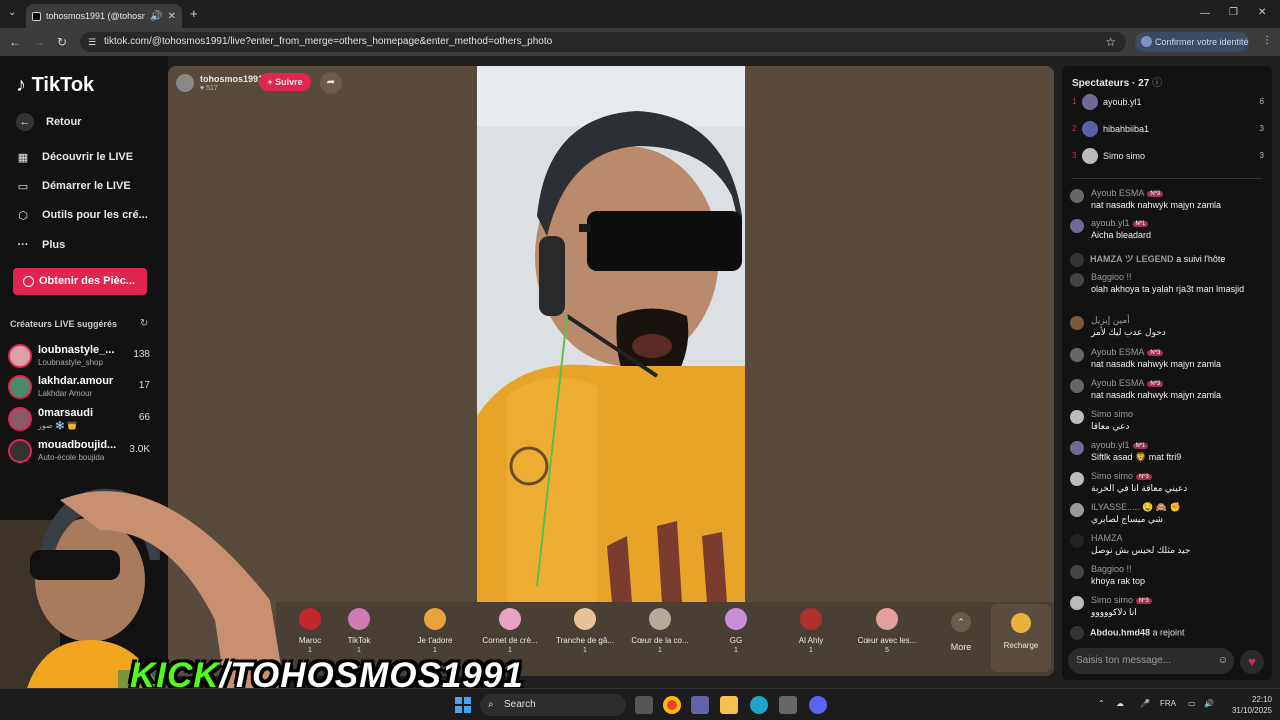 The image size is (1280, 720). What do you see at coordinates (15, 42) in the screenshot?
I see `back-icon: ←` at bounding box center [15, 42].